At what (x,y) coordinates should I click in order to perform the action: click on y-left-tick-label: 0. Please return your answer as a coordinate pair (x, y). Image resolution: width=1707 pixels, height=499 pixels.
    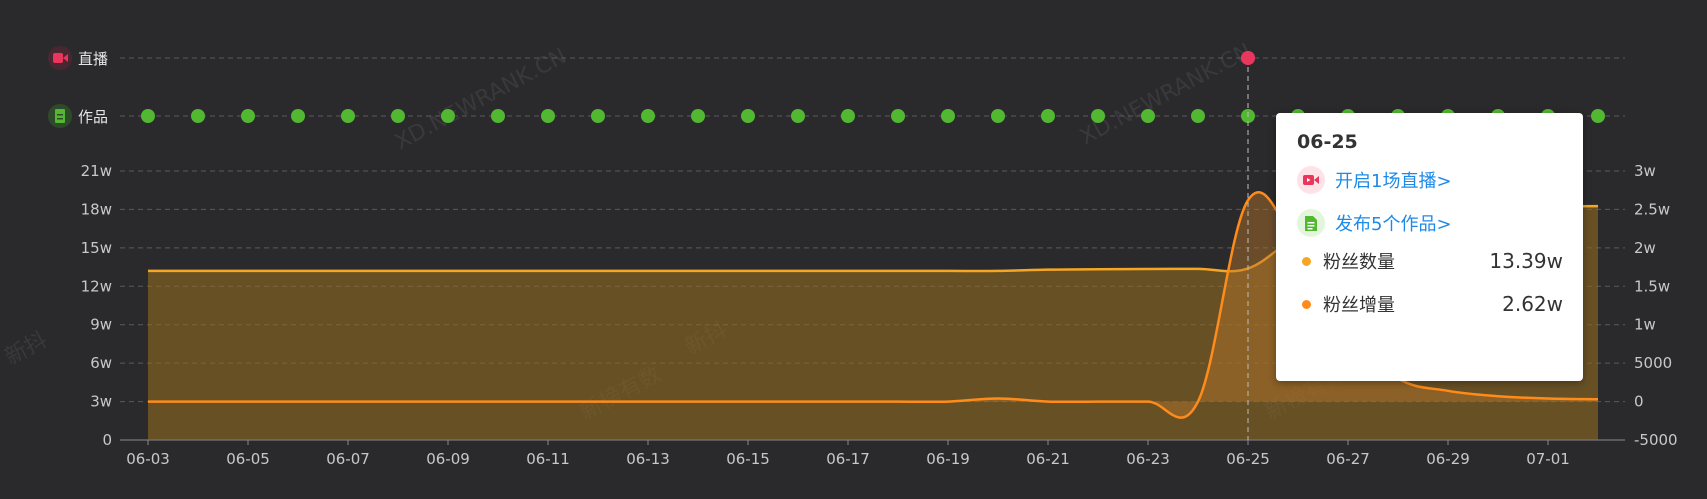
    Looking at the image, I should click on (107, 440).